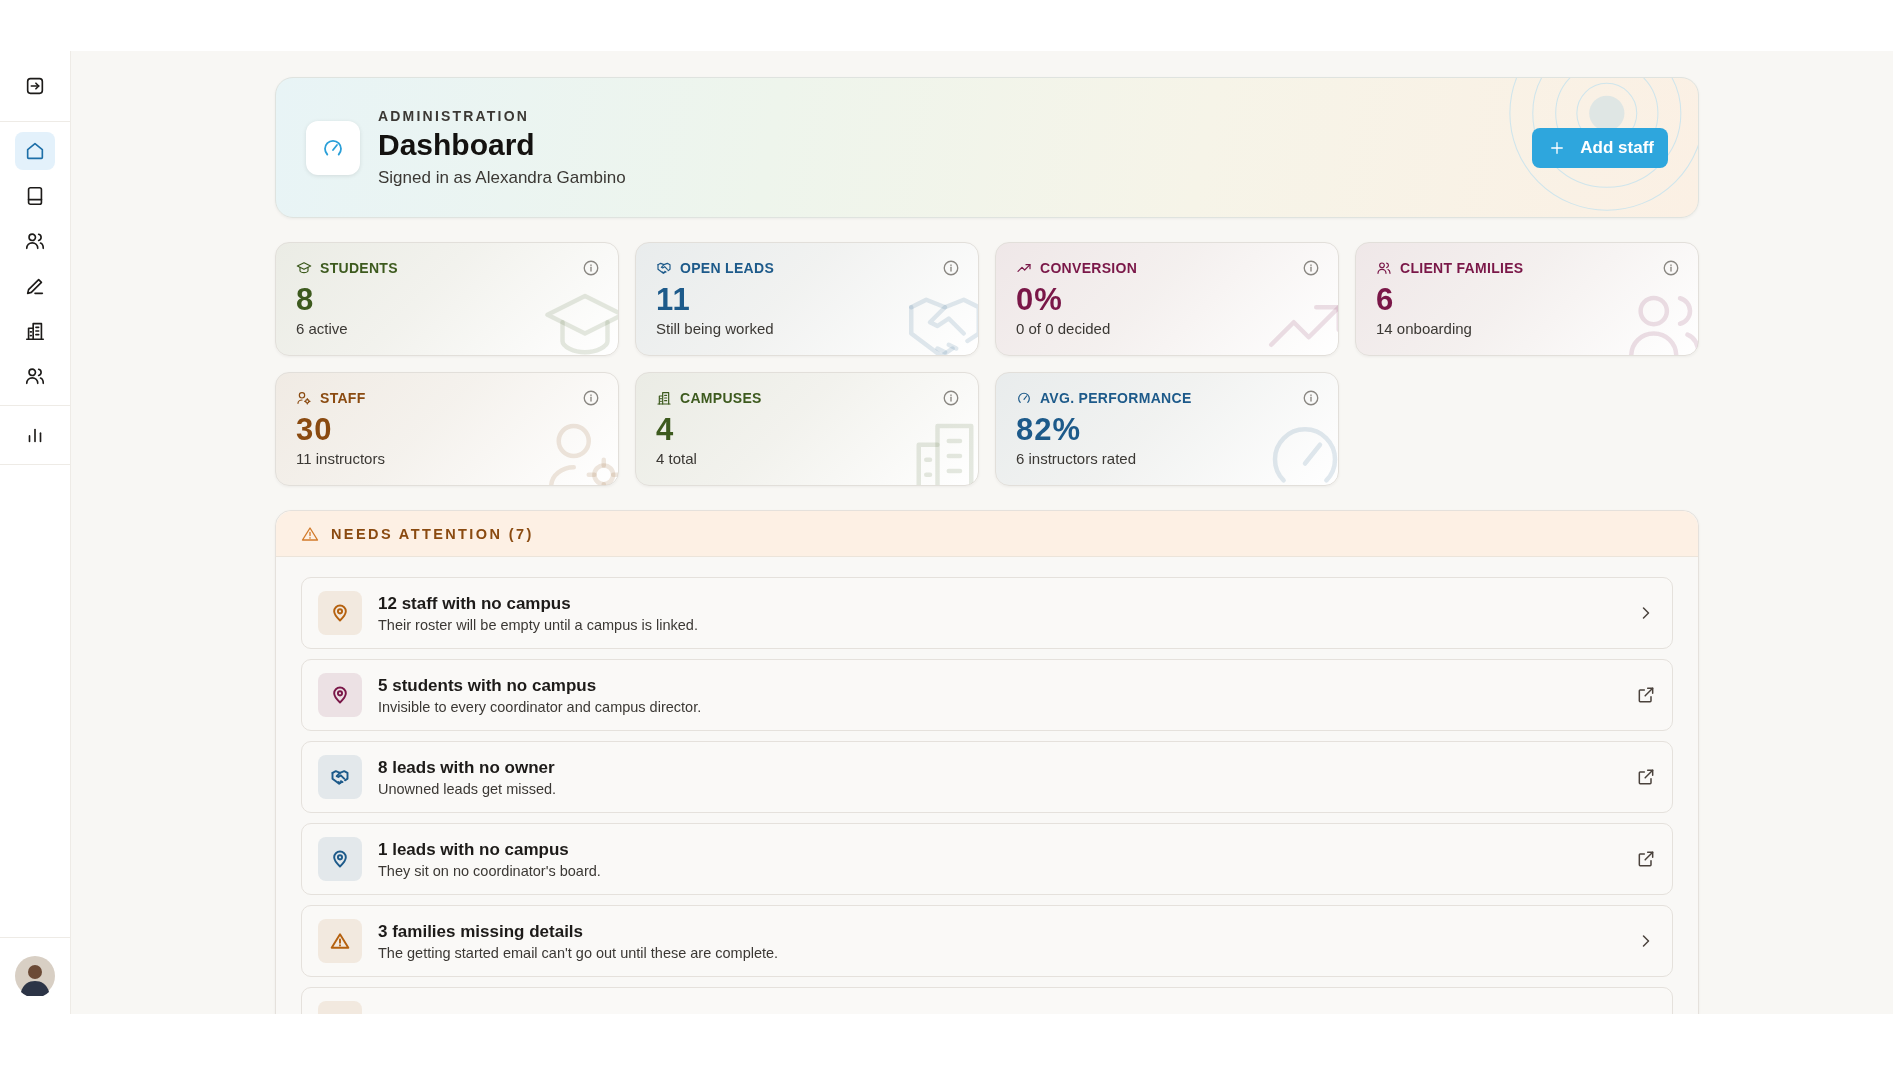 Image resolution: width=1893 pixels, height=1065 pixels. What do you see at coordinates (359, 268) in the screenshot?
I see `stat-label: STUDENTS` at bounding box center [359, 268].